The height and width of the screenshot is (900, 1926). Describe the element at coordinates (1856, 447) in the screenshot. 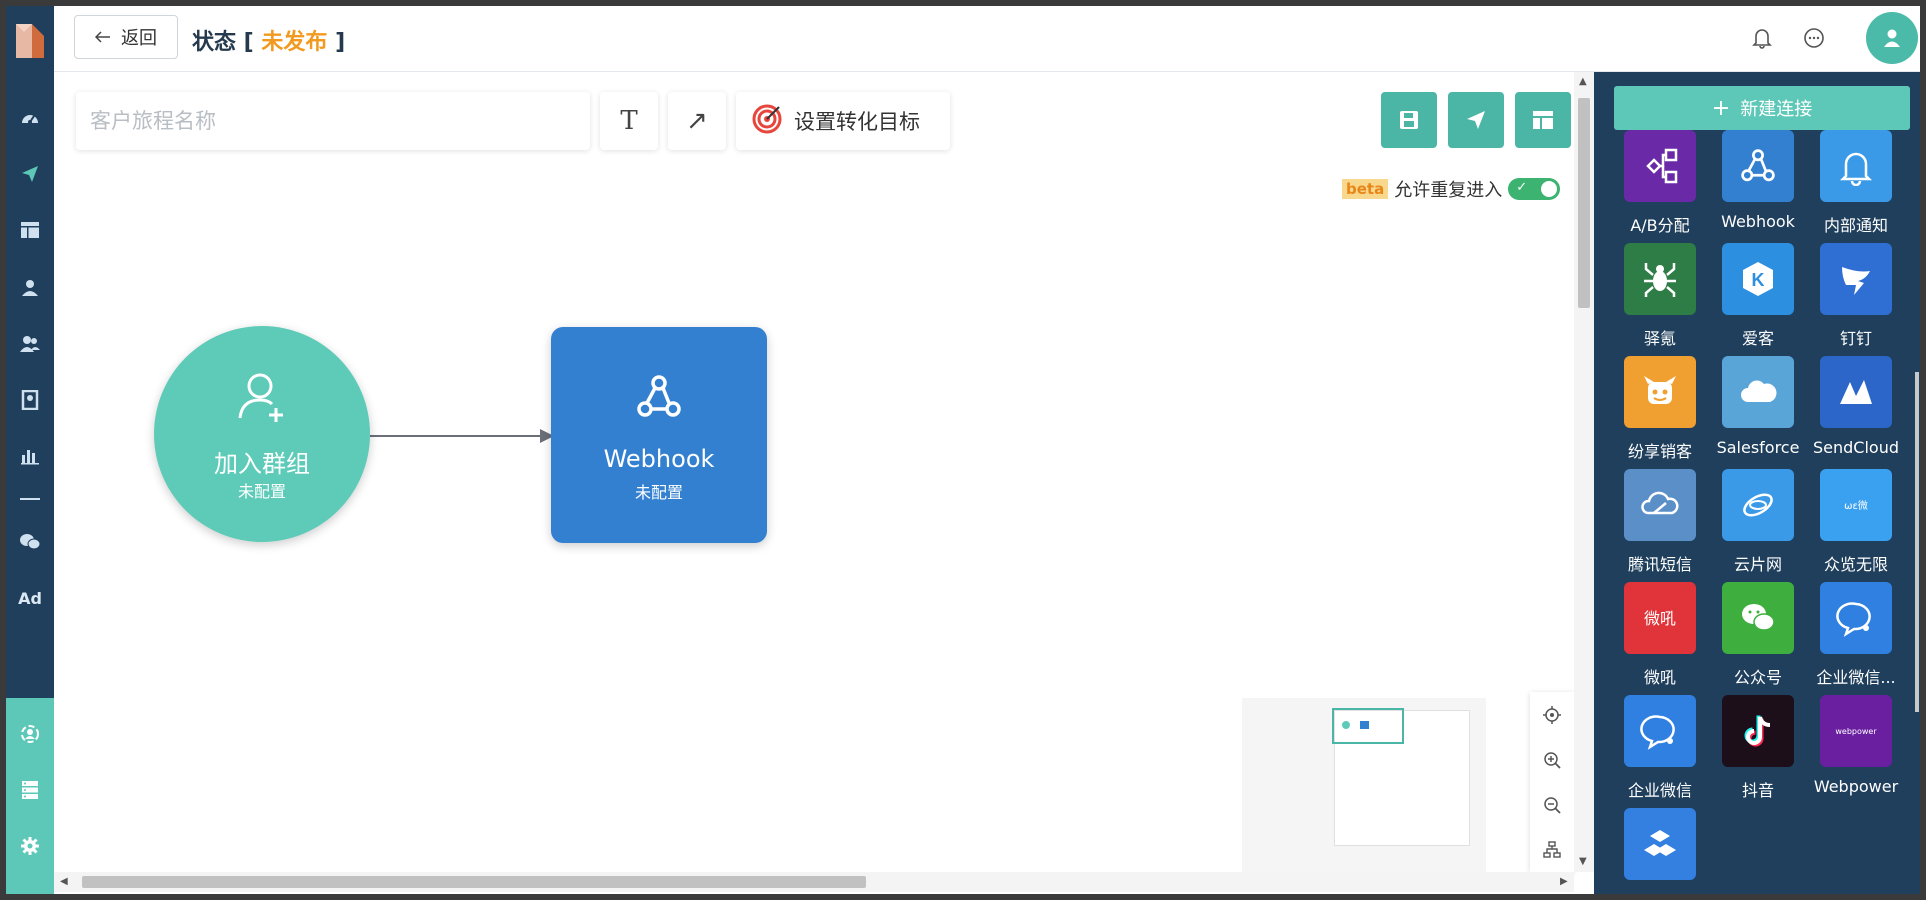

I see `connector-label: SendCloud` at that location.